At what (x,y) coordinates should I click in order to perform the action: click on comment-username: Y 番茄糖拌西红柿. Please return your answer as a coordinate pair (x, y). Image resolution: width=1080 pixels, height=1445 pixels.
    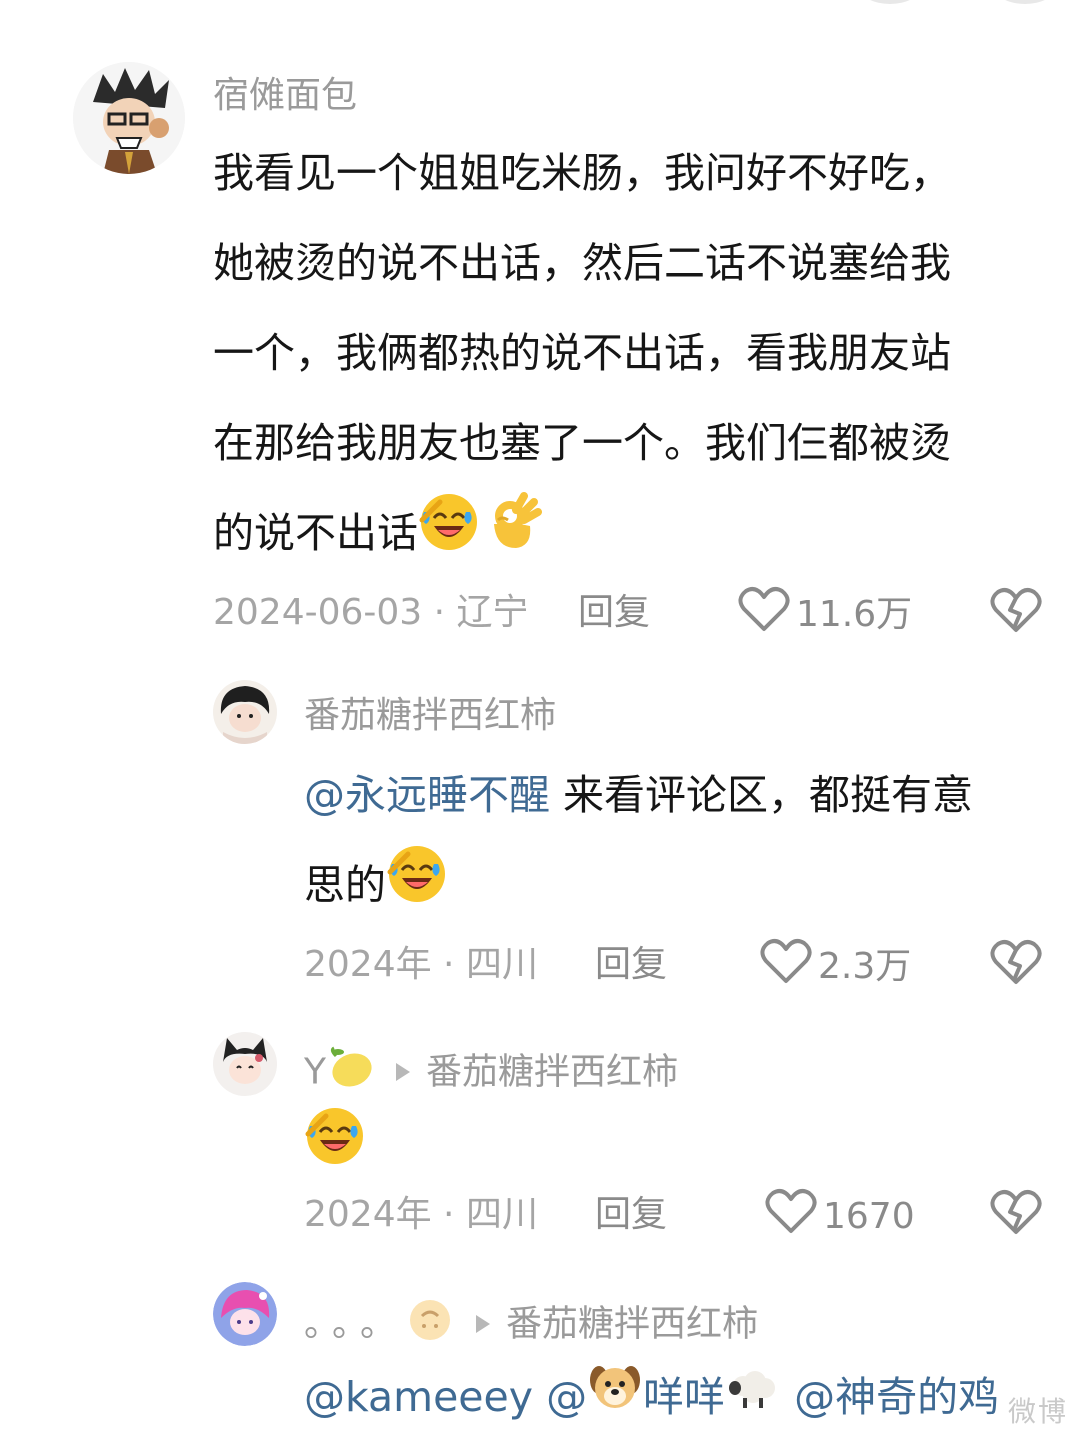
    Looking at the image, I should click on (491, 1073).